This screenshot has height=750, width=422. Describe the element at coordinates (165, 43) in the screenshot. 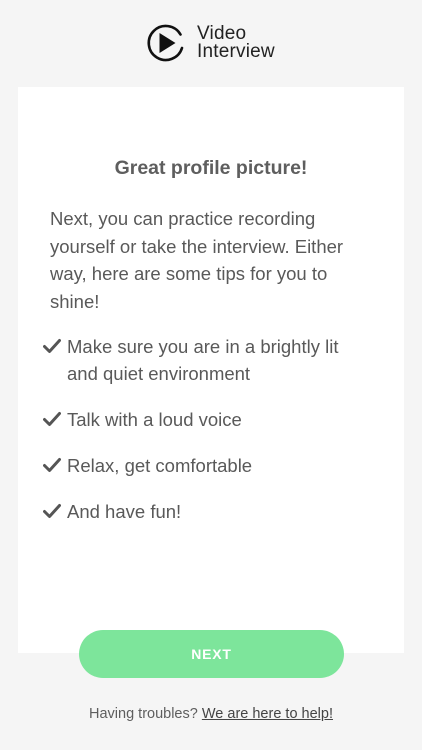

I see `play-circle-icon` at that location.